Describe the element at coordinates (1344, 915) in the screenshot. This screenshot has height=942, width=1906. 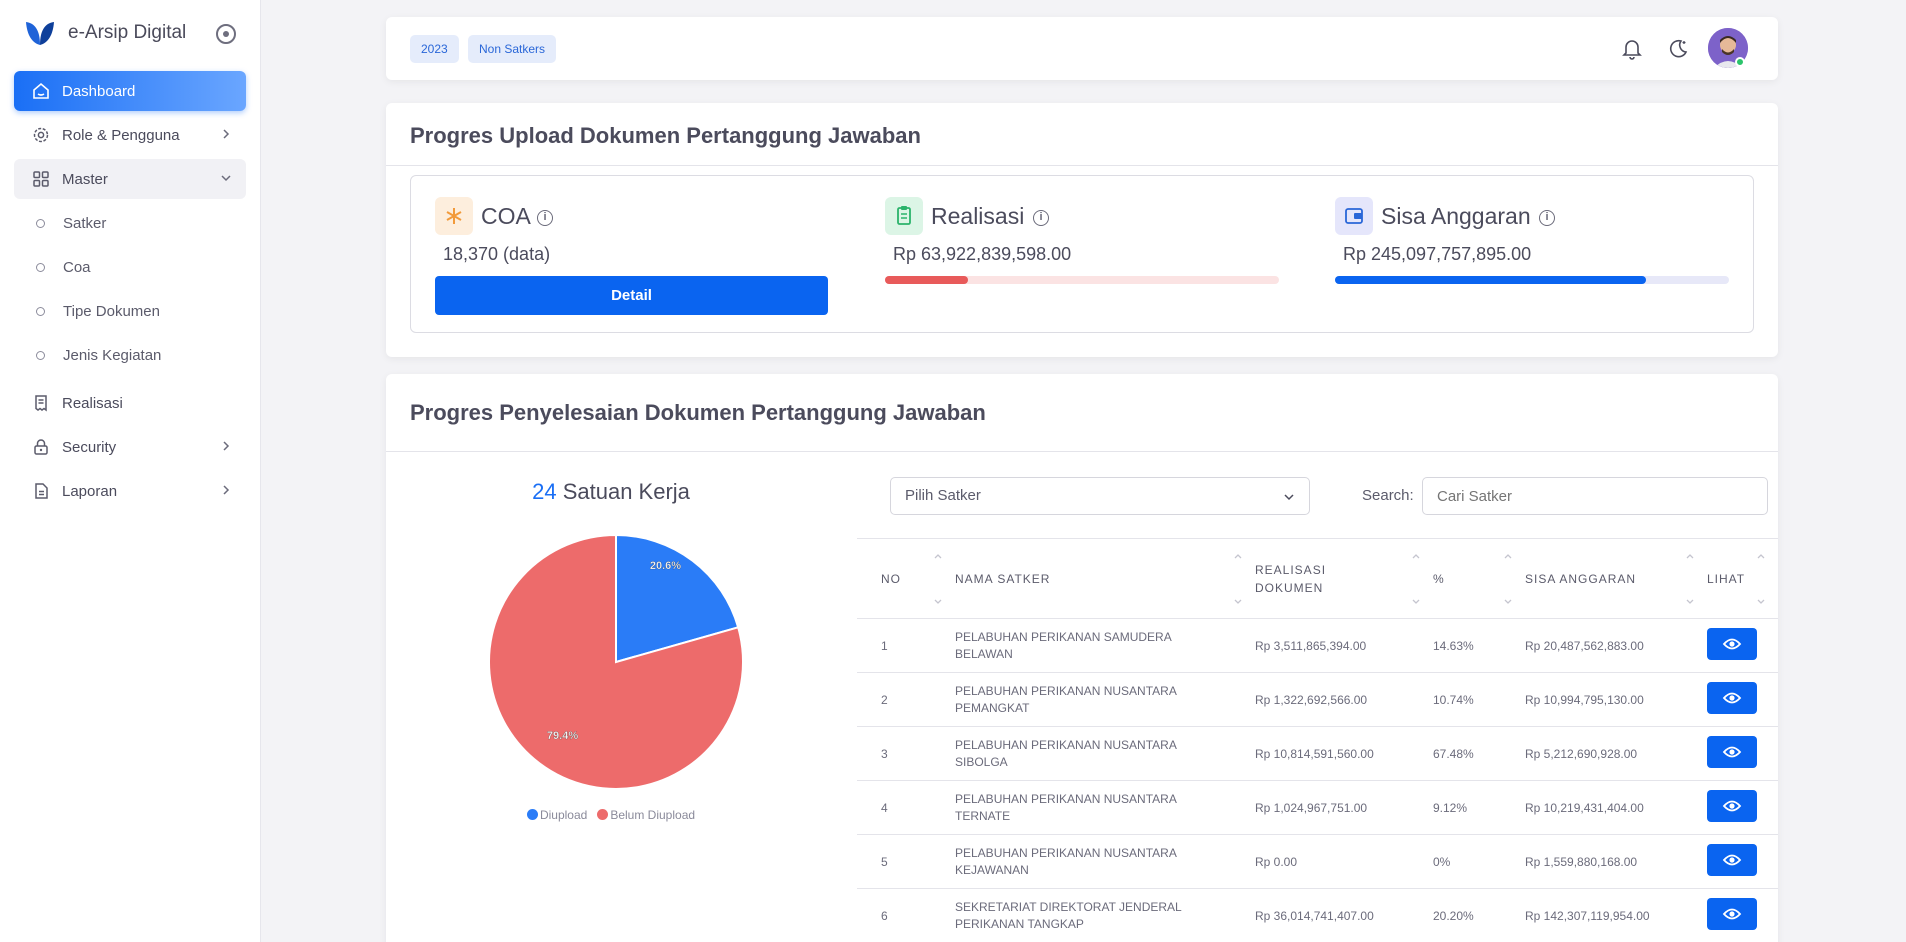
I see `cell-realisasi: Rp 36,014,741,407.00` at that location.